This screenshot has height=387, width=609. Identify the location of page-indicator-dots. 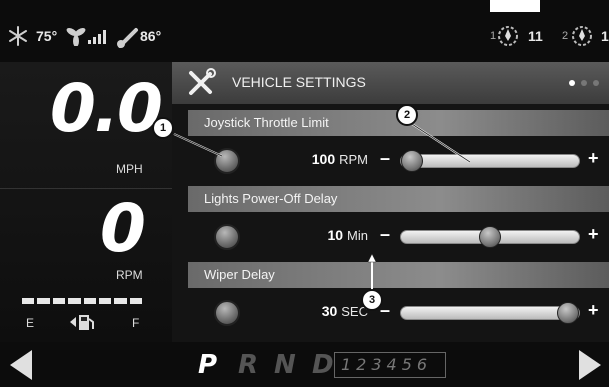
(584, 83).